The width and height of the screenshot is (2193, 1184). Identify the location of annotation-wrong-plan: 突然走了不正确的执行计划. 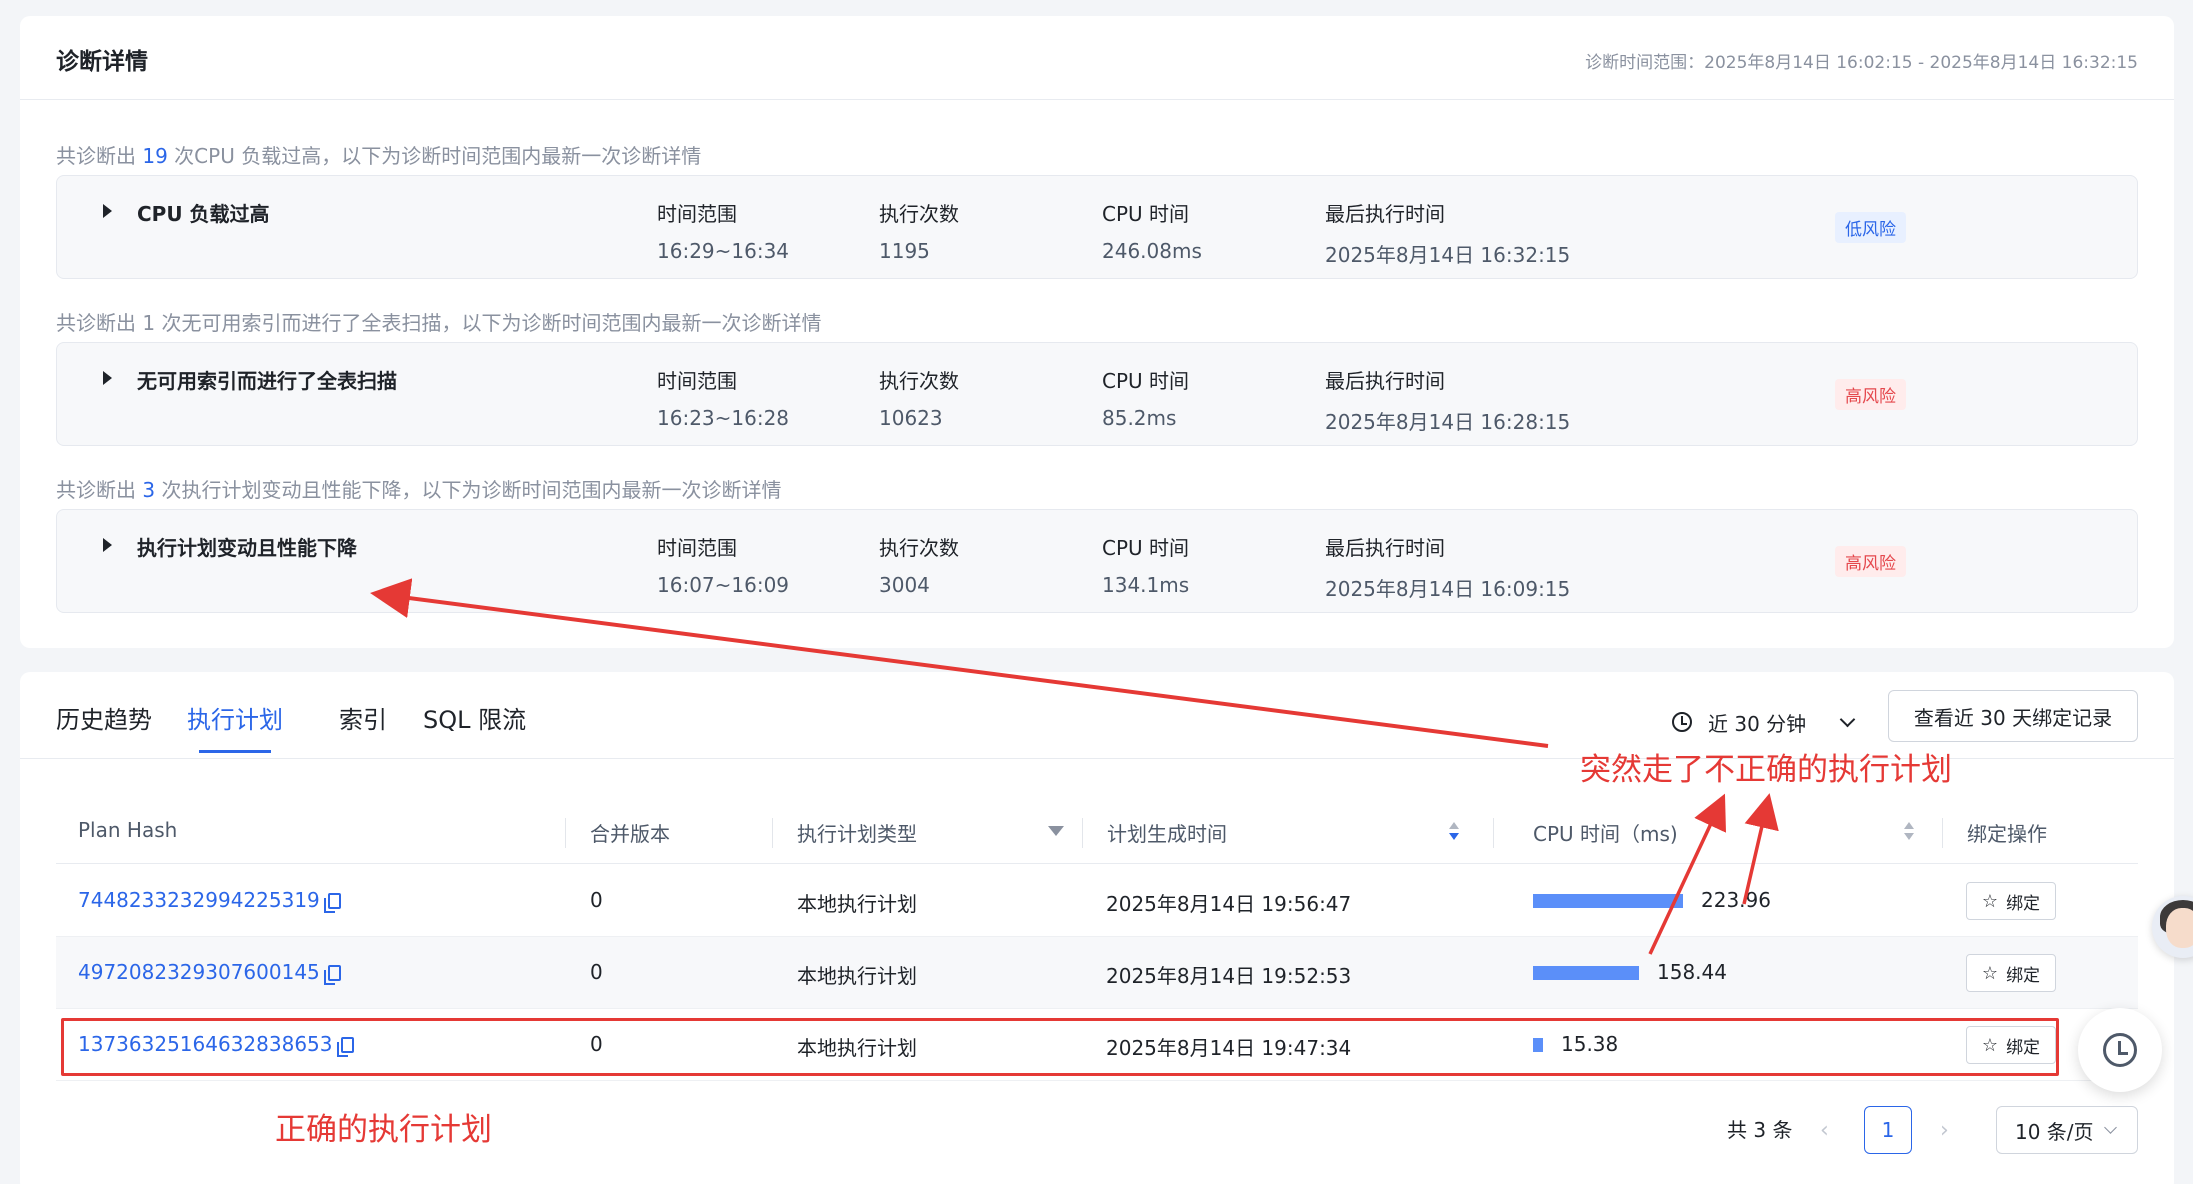
(1766, 770).